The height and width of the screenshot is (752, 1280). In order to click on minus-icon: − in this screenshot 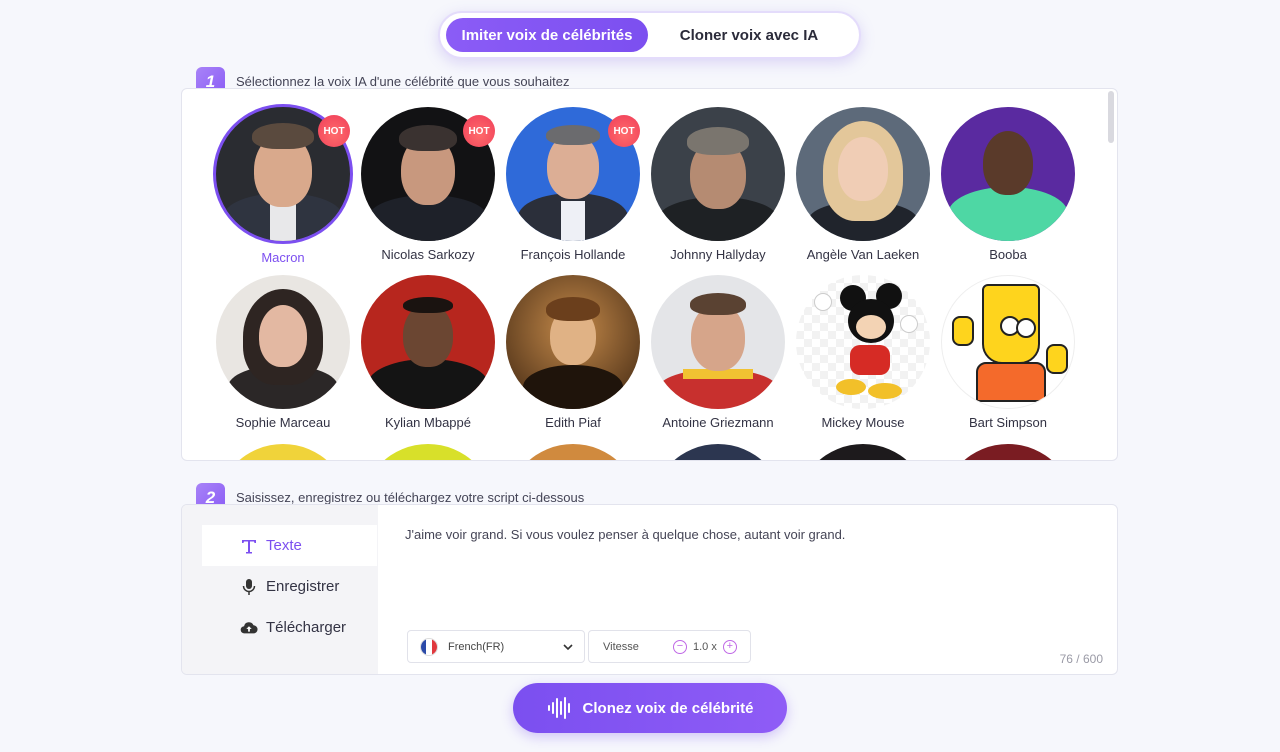, I will do `click(680, 646)`.